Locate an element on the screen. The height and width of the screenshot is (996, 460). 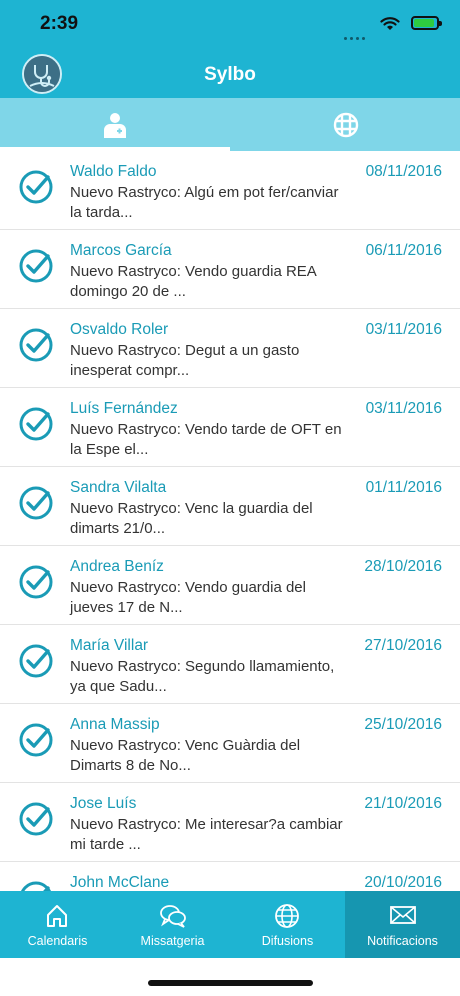
preview-line: Nuevo Rastryco: Vendo guardia REA is located at coordinates (193, 271).